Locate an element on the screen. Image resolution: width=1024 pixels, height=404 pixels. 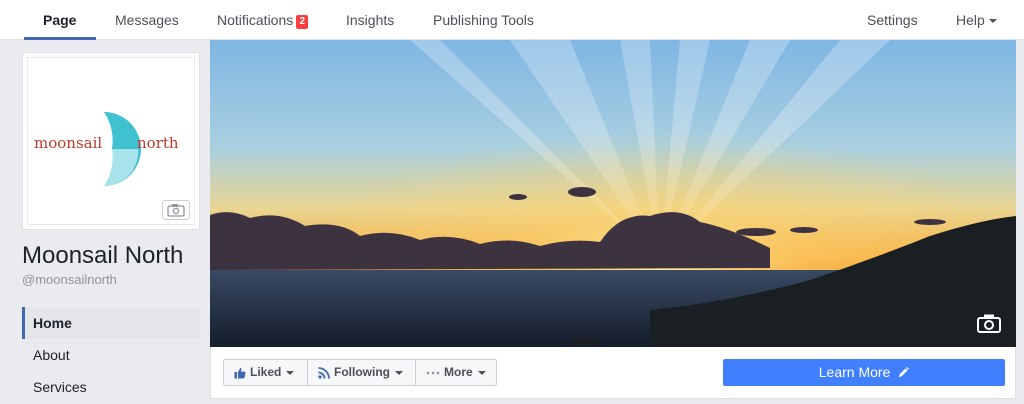
page-title: Moonsail North is located at coordinates (103, 255).